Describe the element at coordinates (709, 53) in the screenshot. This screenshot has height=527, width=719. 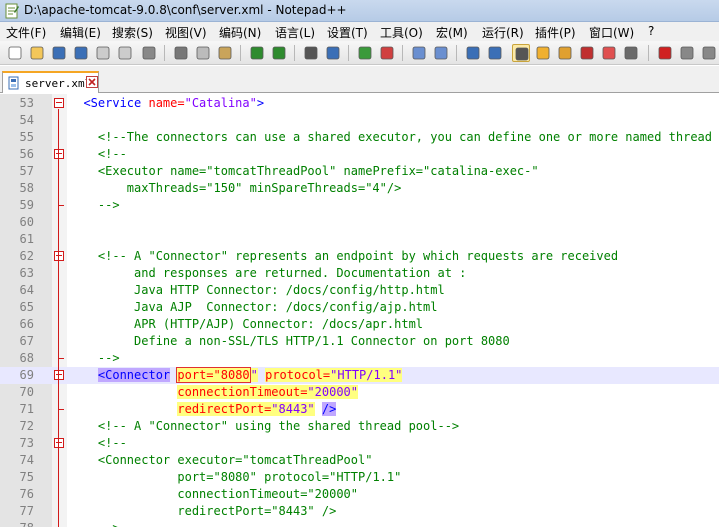
I see `play-macro-icon` at that location.